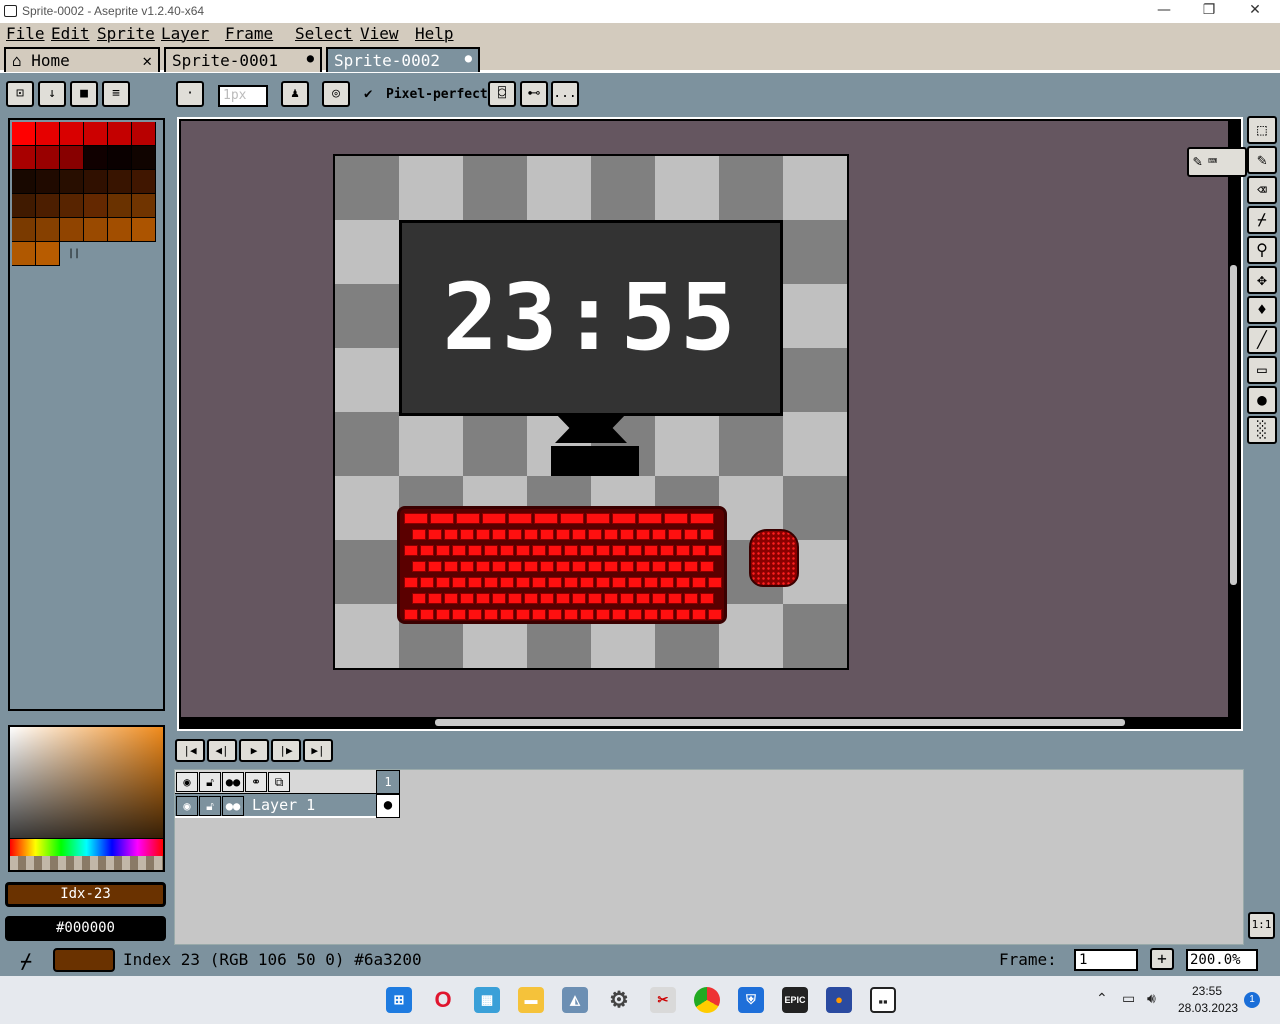 This screenshot has height=1024, width=1280. Describe the element at coordinates (1262, 280) in the screenshot. I see `move-tool-icon: ✥` at that location.